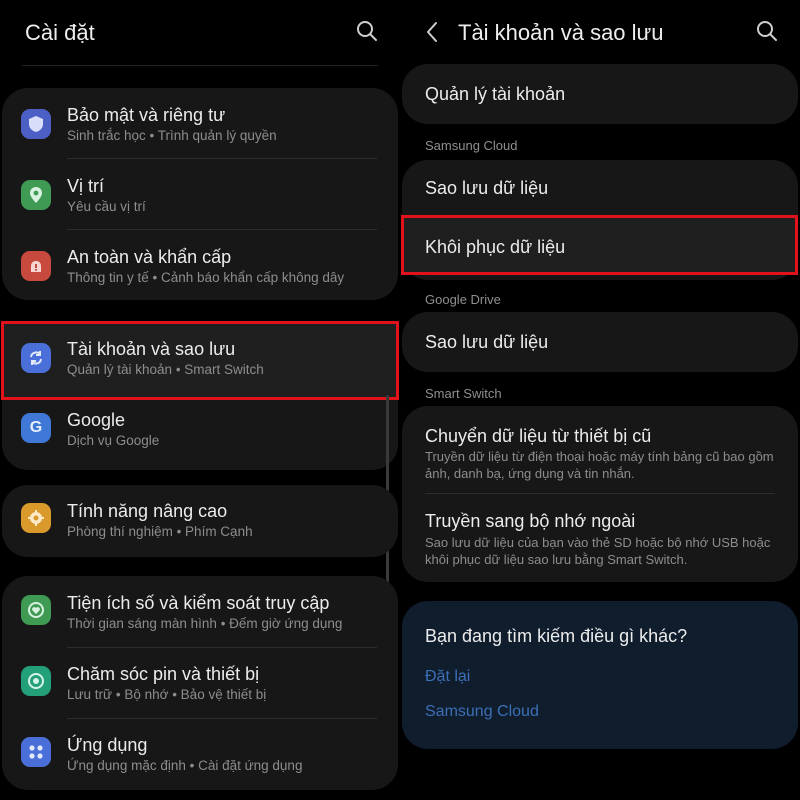  I want to click on item-subtitle: Dịch vụ Google, so click(113, 440).